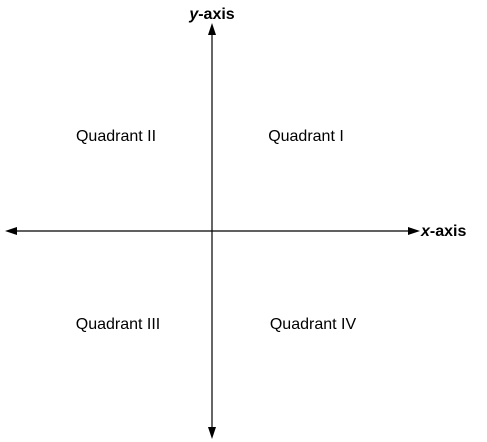 This screenshot has height=442, width=487. I want to click on quadrant-label-iv: Quadrant IV, so click(313, 324).